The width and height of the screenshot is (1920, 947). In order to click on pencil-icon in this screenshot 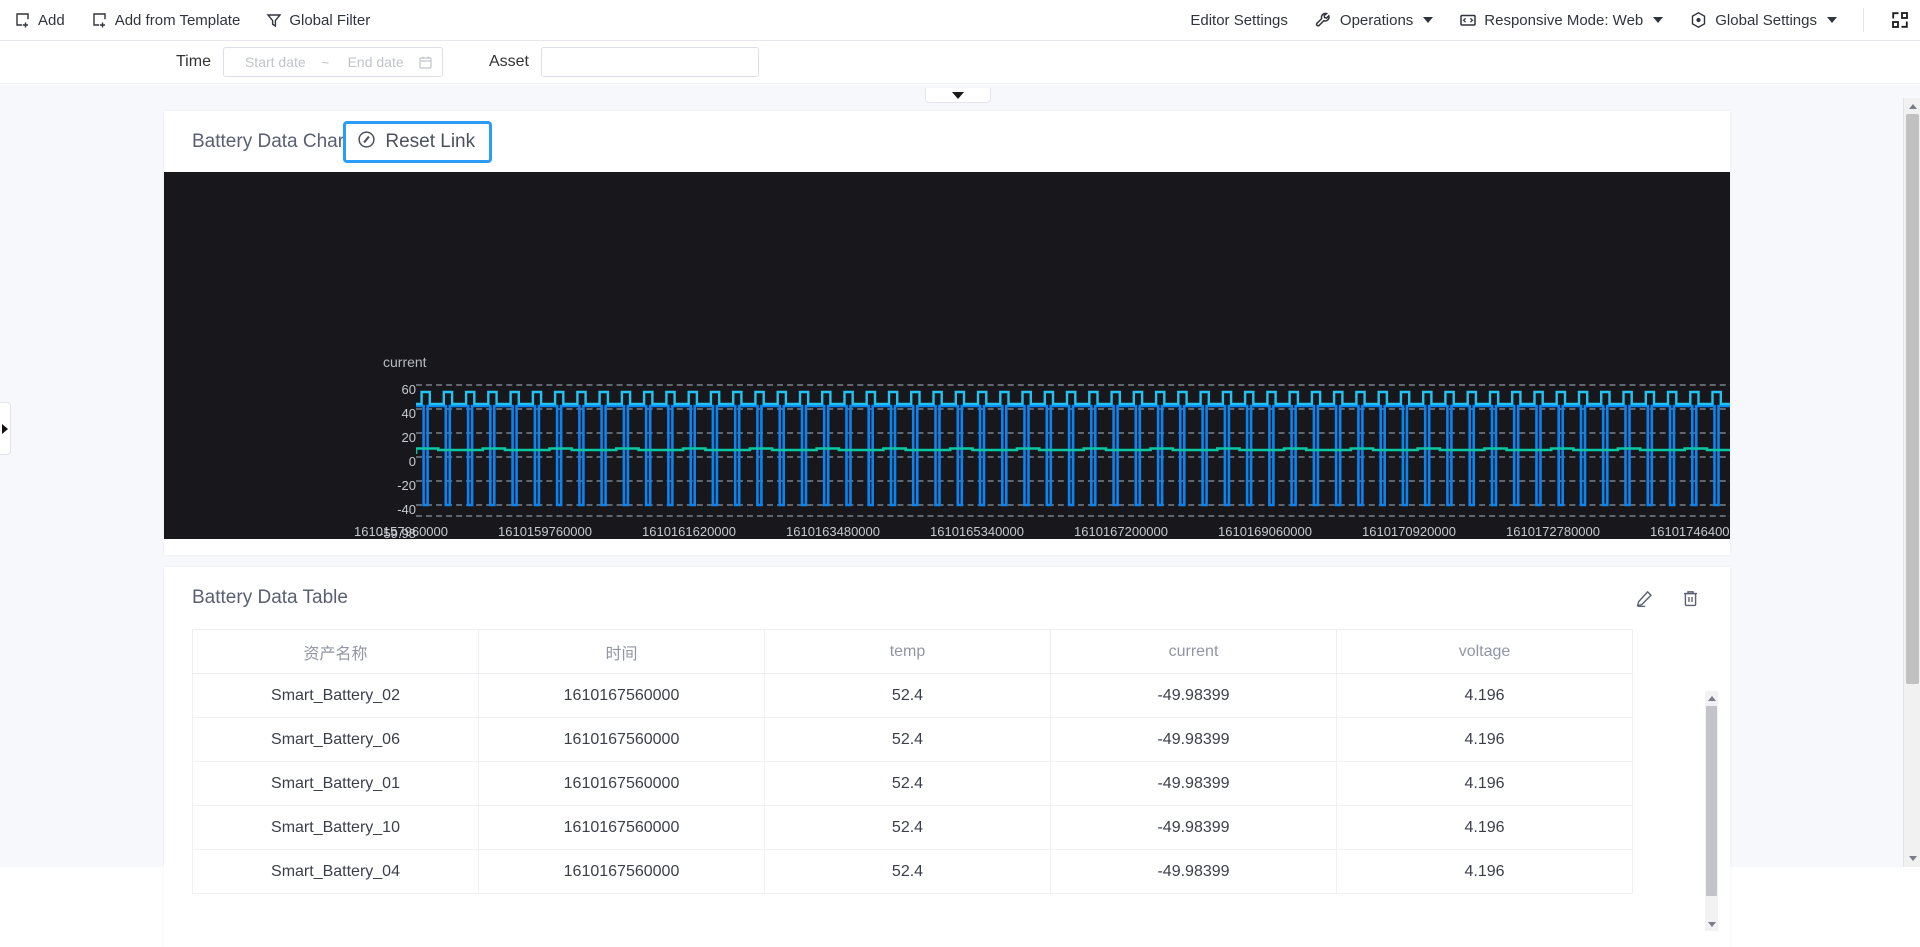, I will do `click(1644, 598)`.